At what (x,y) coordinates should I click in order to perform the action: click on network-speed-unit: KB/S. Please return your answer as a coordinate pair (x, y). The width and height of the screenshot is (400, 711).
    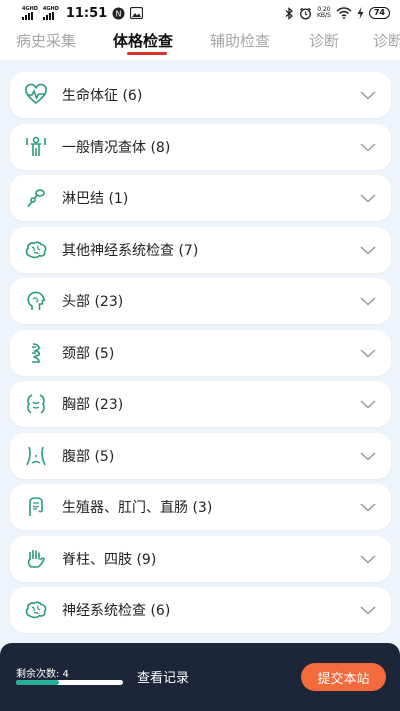
    Looking at the image, I should click on (323, 15).